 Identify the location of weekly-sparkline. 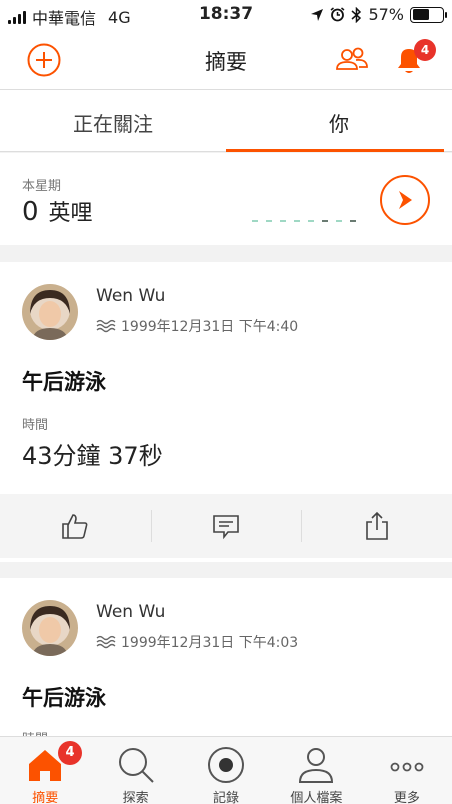
(304, 221).